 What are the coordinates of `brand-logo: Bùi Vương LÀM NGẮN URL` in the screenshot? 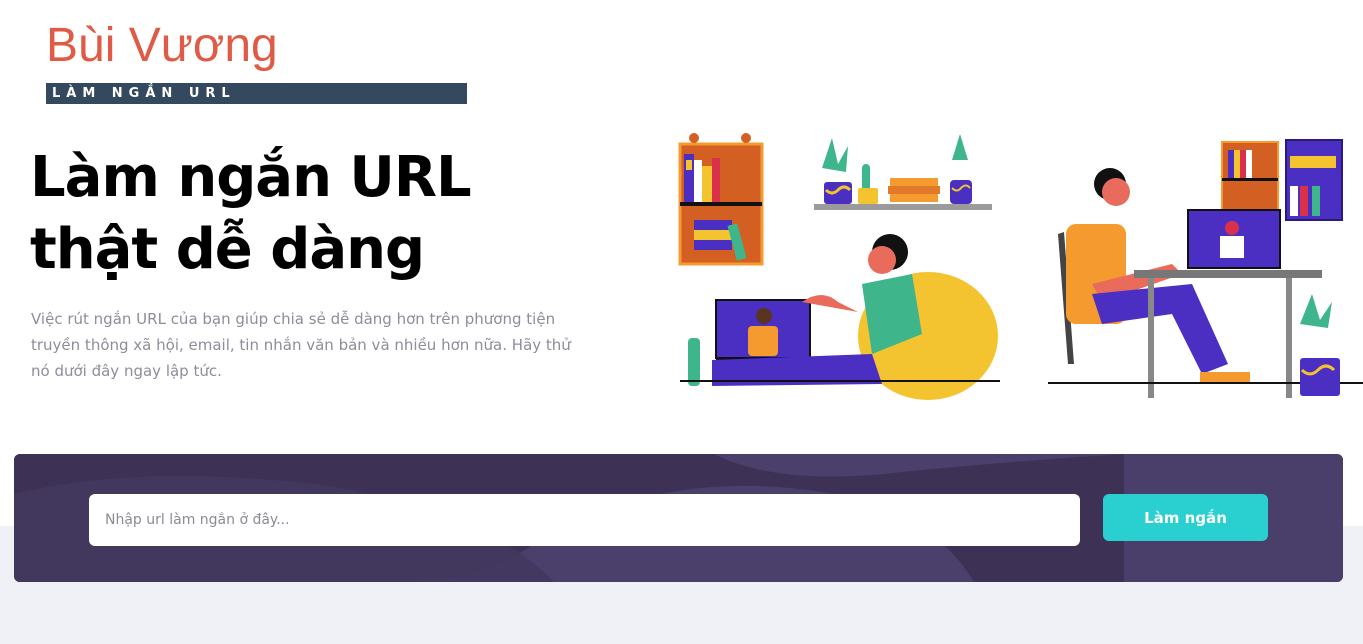 It's located at (256, 61).